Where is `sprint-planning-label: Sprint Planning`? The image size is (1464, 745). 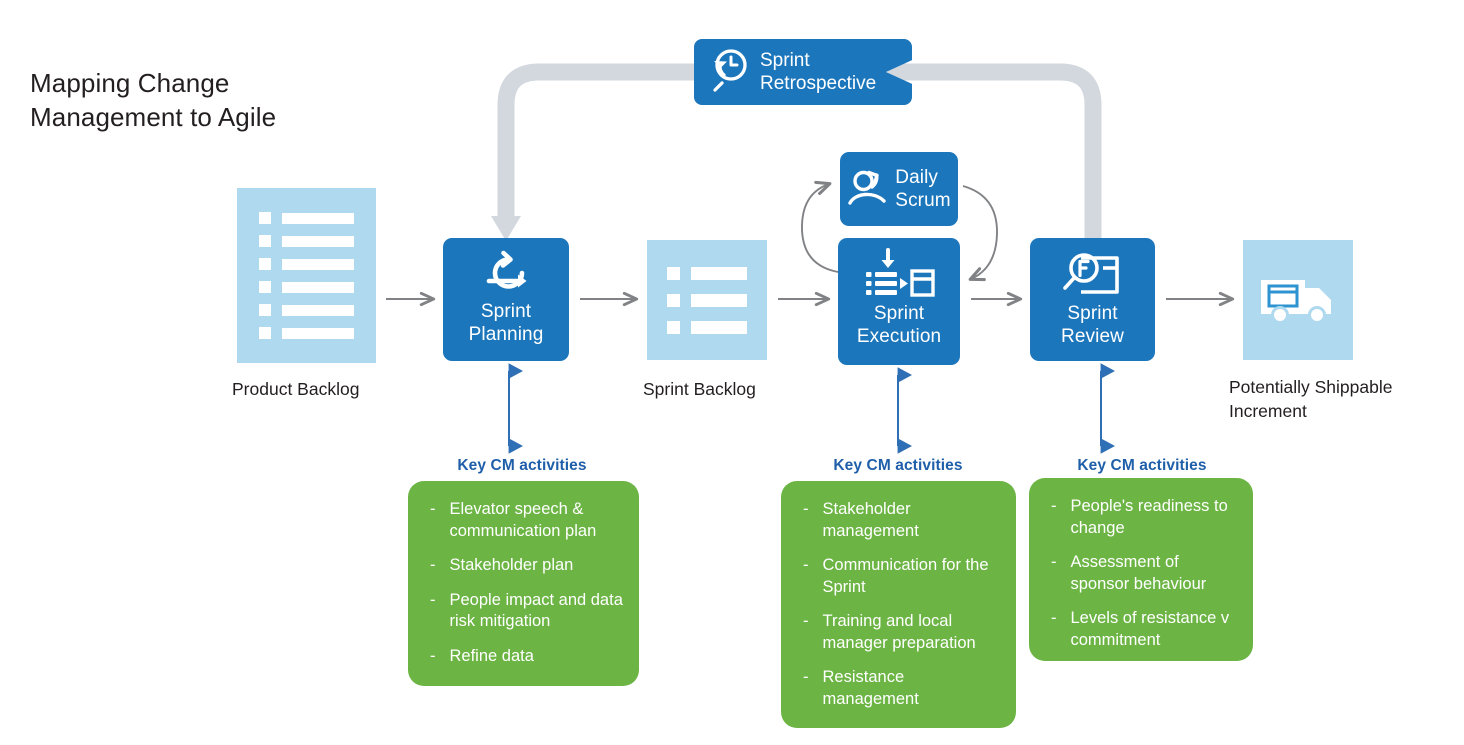 sprint-planning-label: Sprint Planning is located at coordinates (506, 323).